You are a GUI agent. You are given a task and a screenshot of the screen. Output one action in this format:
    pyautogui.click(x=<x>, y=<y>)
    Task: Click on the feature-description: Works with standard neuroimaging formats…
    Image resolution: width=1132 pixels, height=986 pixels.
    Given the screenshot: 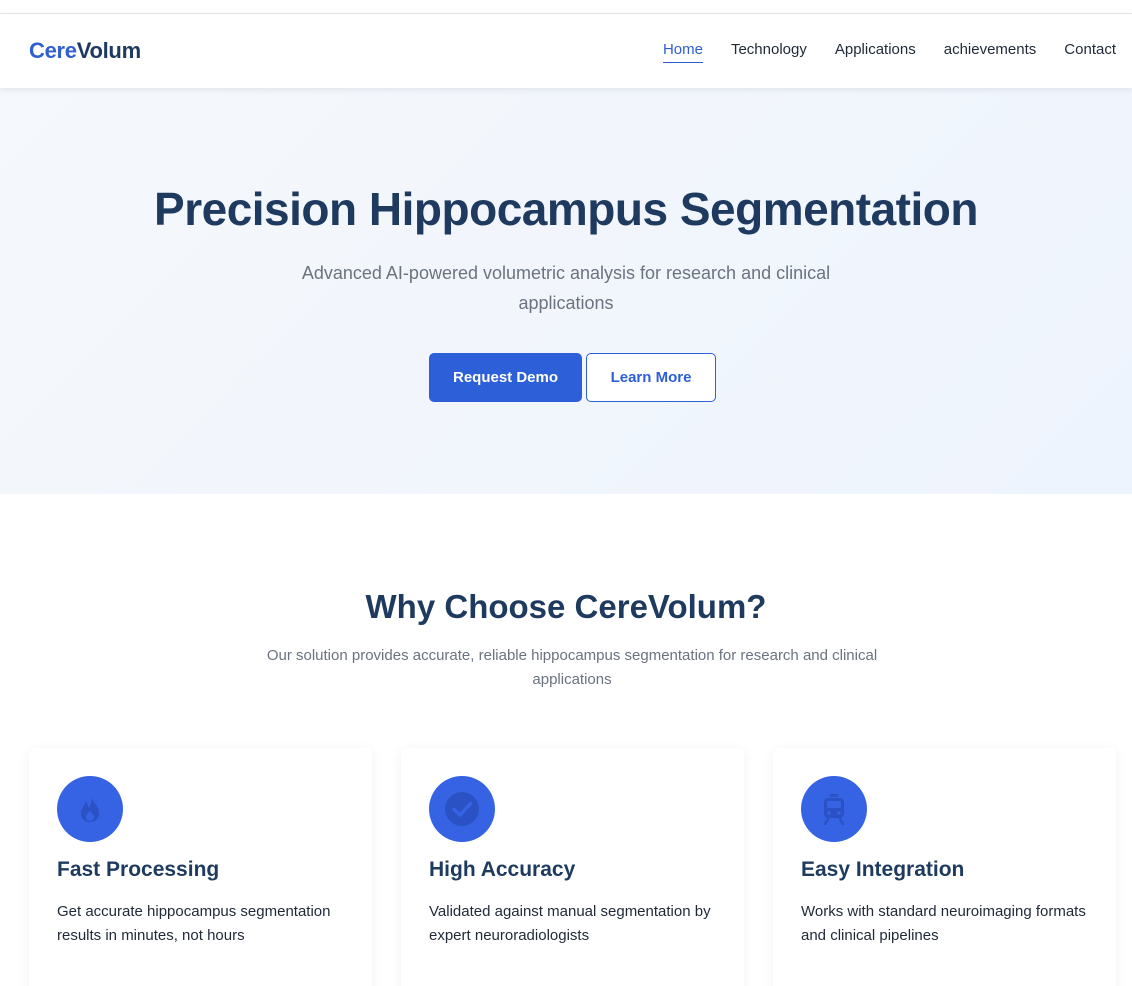 What is the action you would take?
    pyautogui.click(x=943, y=923)
    